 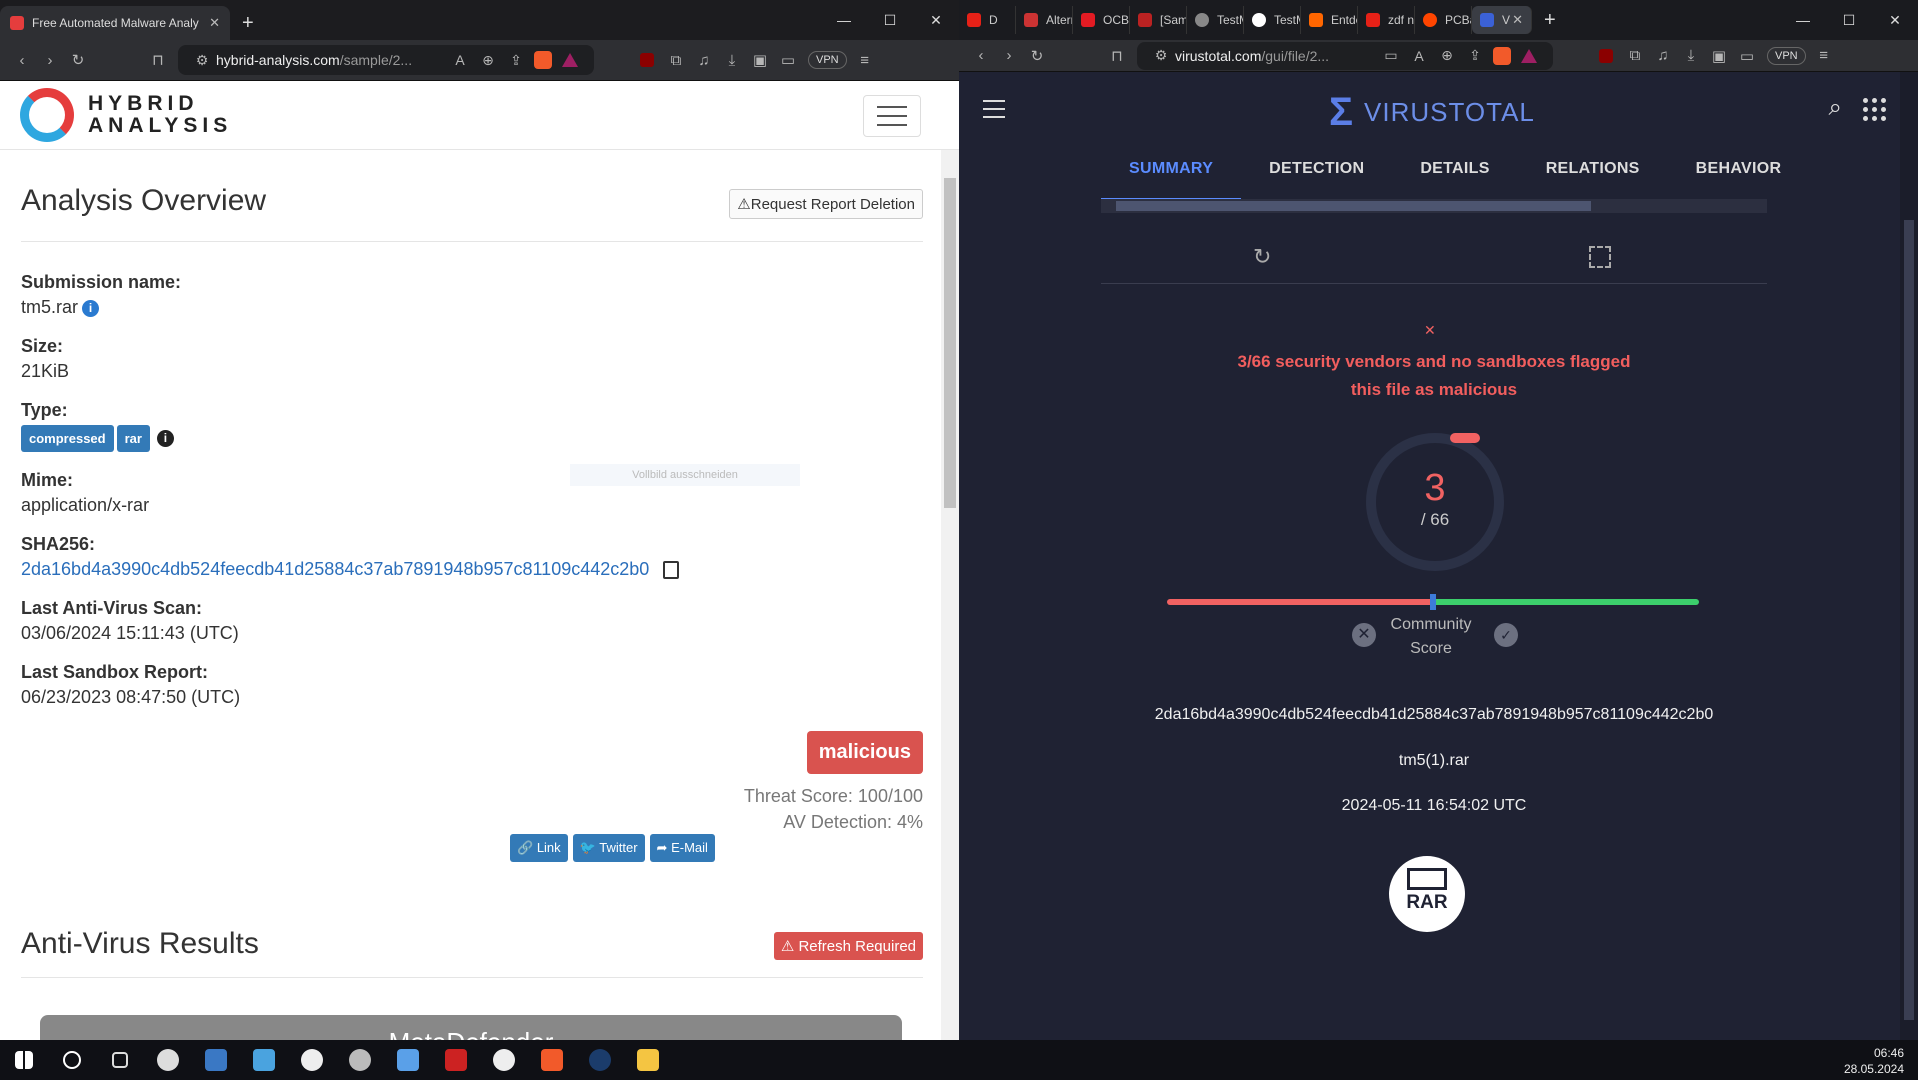 I want to click on tab-relations: RELATIONS, so click(x=1593, y=176).